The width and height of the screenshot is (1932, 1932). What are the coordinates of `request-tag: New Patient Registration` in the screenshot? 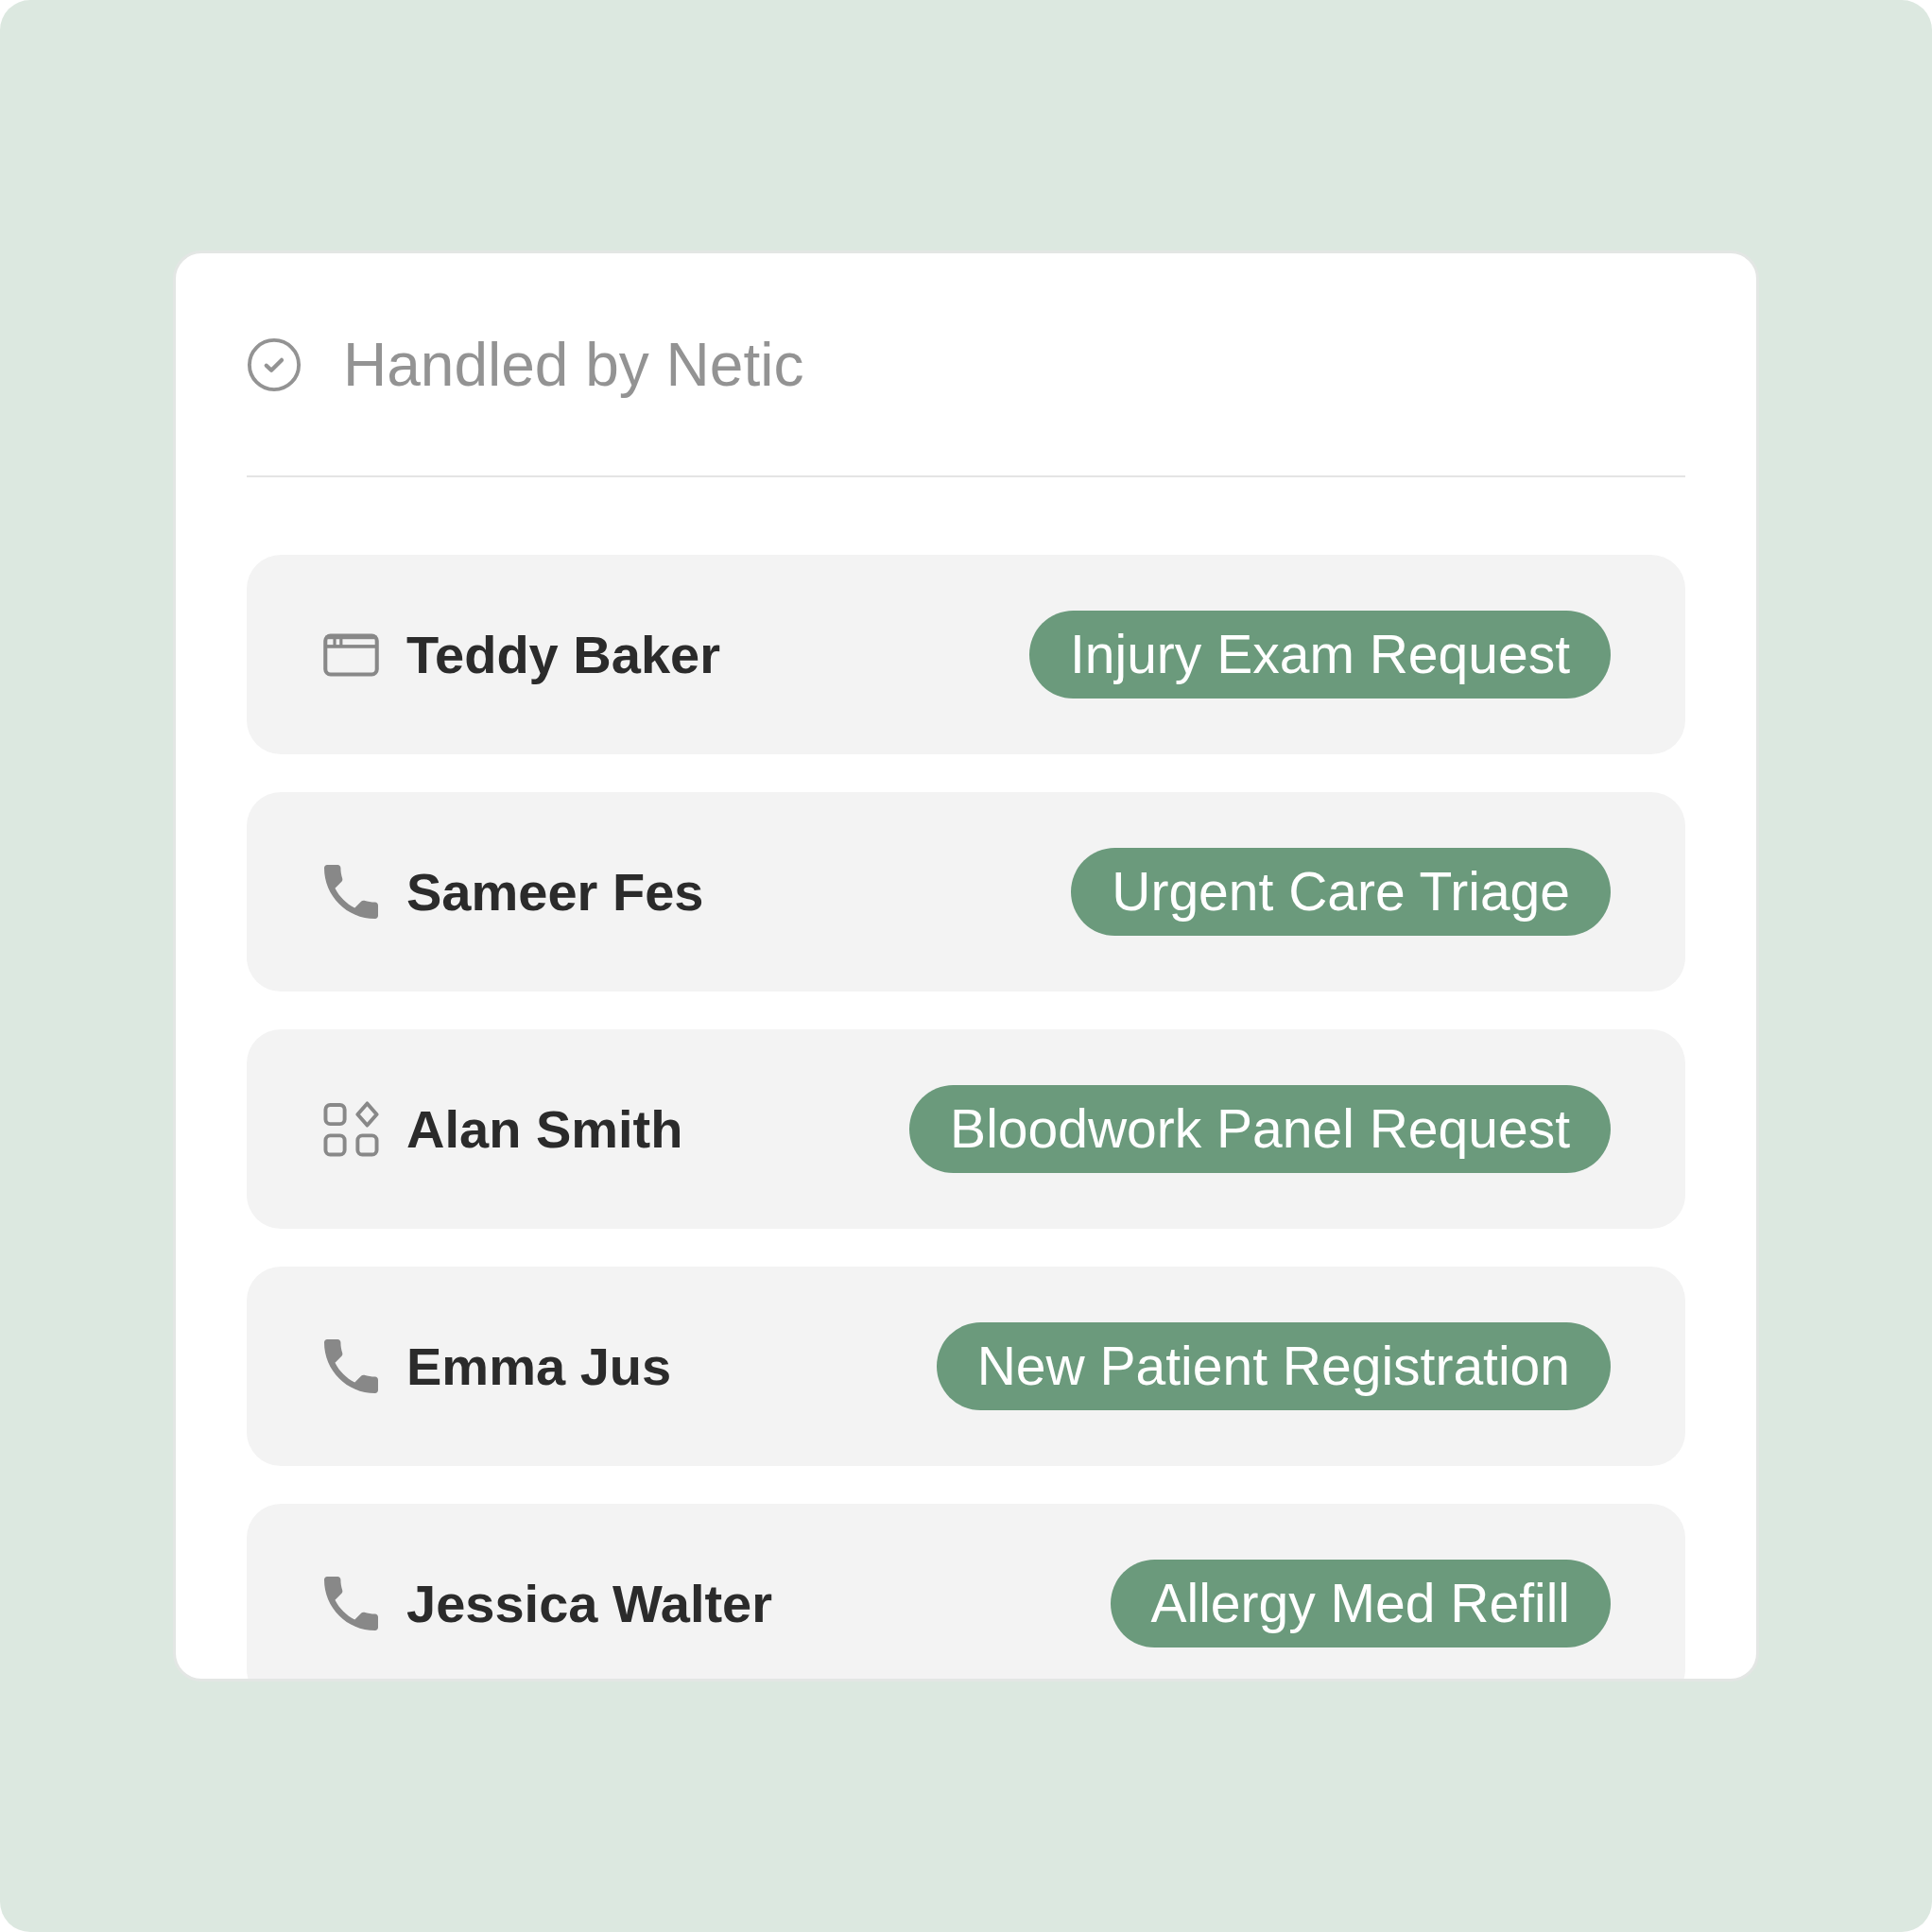 It's located at (1273, 1366).